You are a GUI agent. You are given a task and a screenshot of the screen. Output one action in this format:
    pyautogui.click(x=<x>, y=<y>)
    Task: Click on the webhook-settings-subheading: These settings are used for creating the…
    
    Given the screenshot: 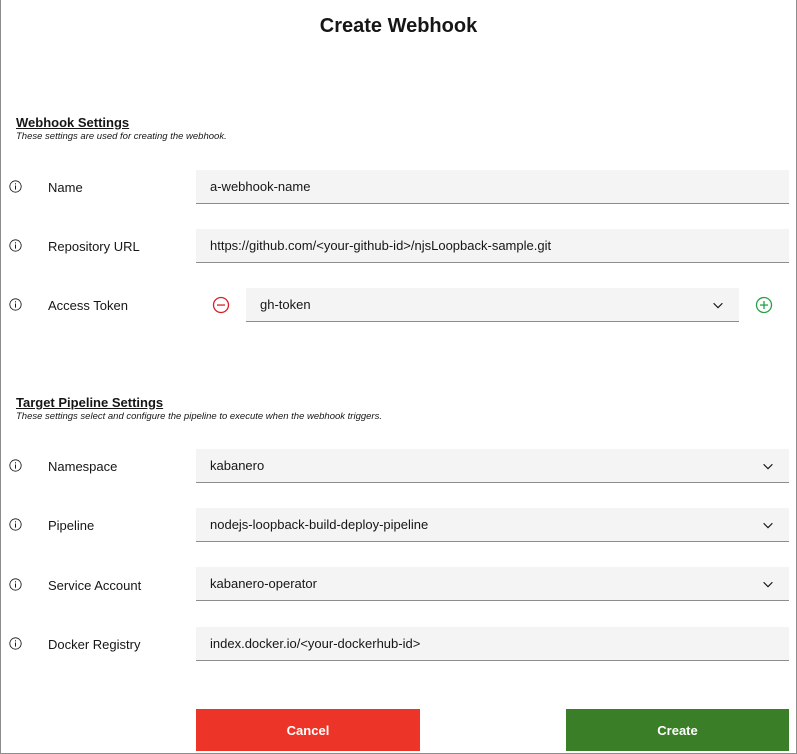 What is the action you would take?
    pyautogui.click(x=121, y=136)
    